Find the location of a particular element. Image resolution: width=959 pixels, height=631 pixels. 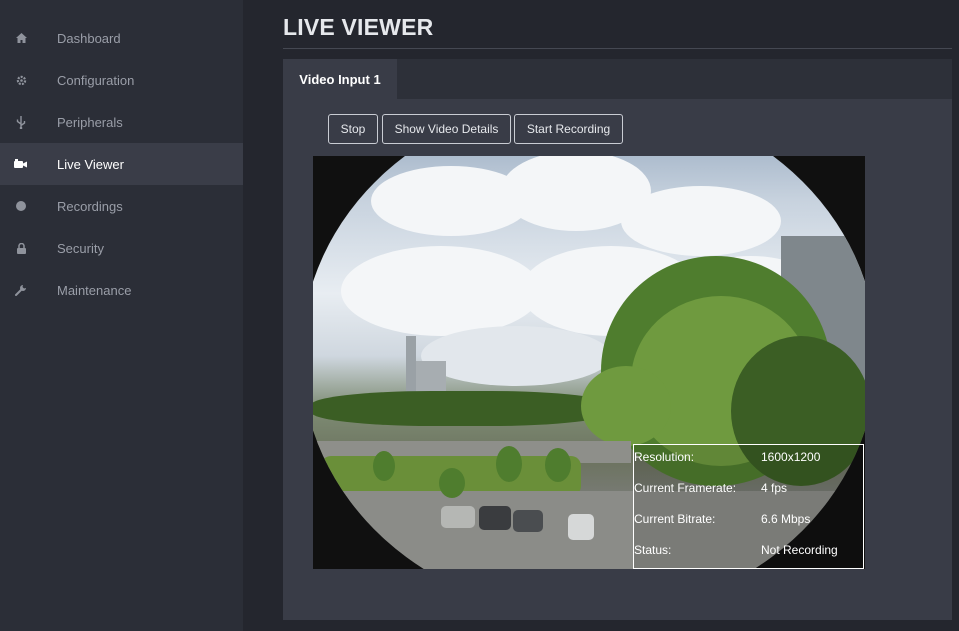

resolution-value: 1600x1200 is located at coordinates (791, 457).